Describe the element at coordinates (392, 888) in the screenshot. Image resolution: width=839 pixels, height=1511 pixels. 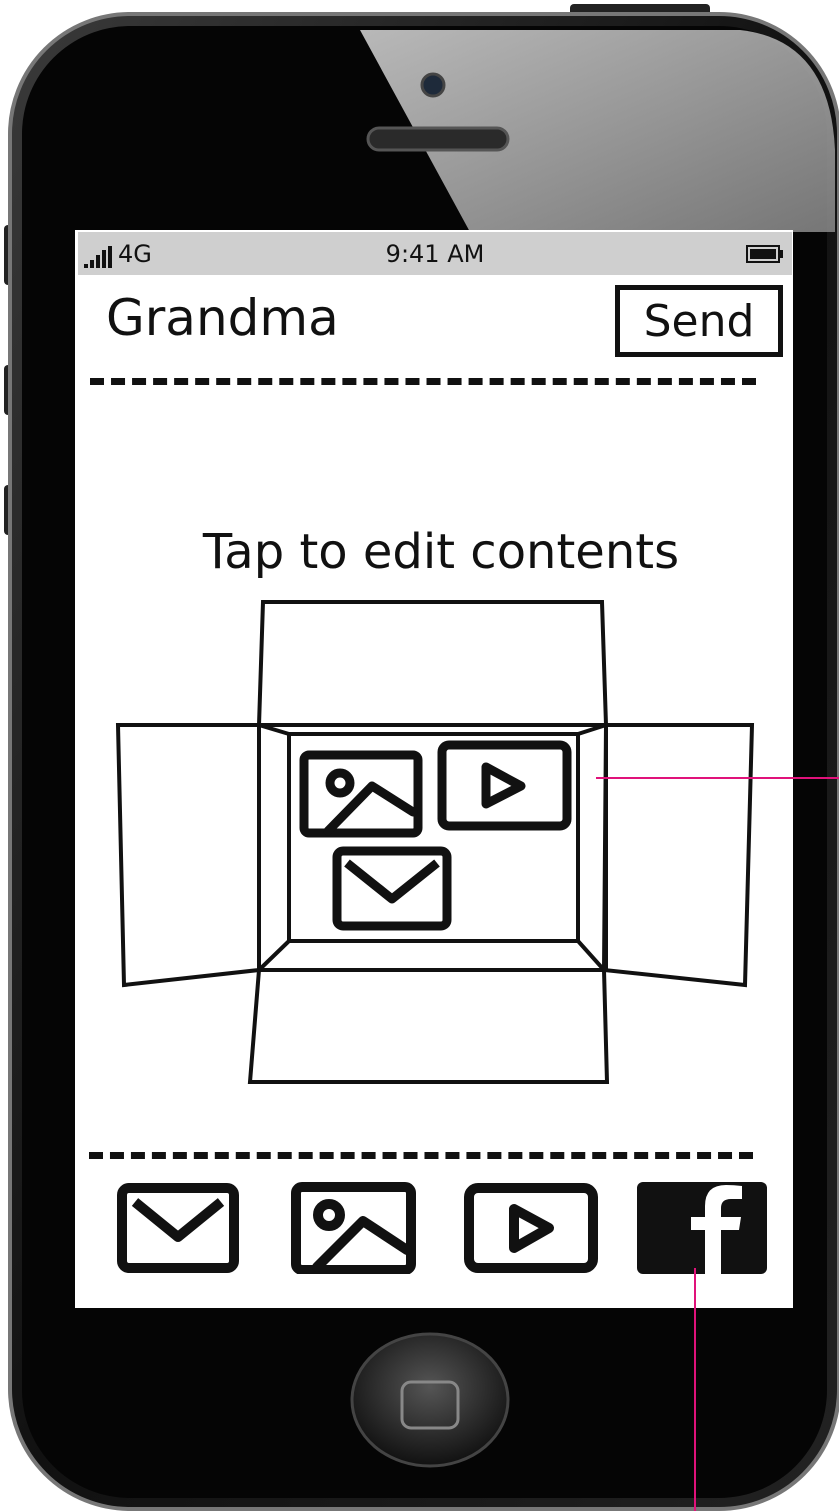
I see `box-mail-icon` at that location.